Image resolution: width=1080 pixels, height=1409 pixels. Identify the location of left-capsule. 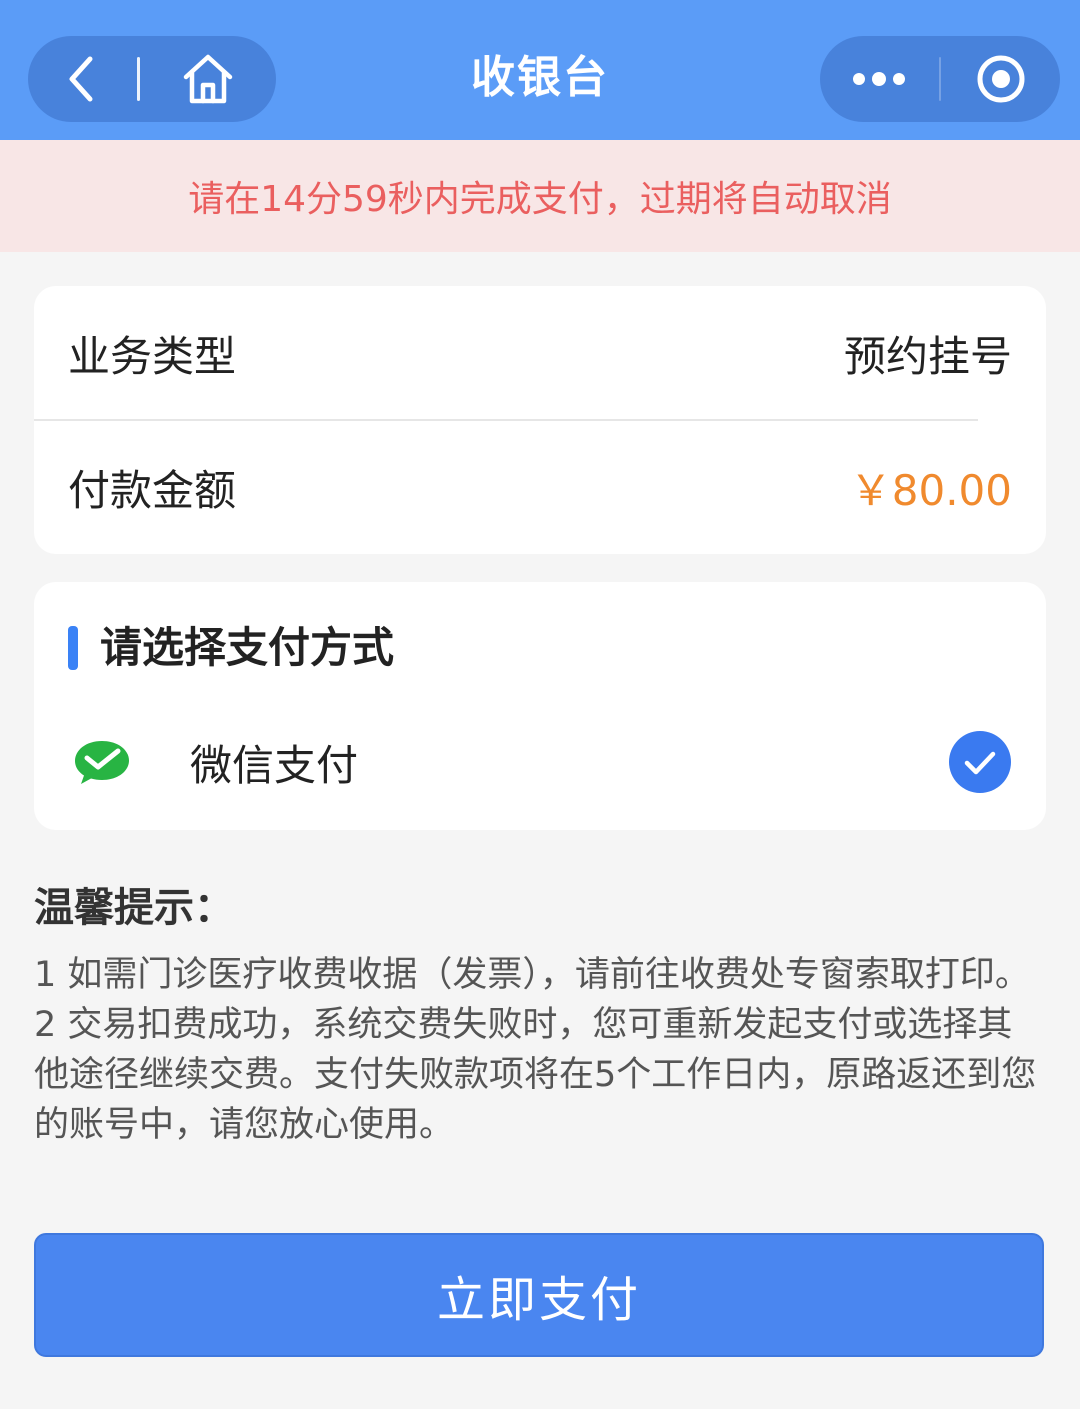
(152, 79).